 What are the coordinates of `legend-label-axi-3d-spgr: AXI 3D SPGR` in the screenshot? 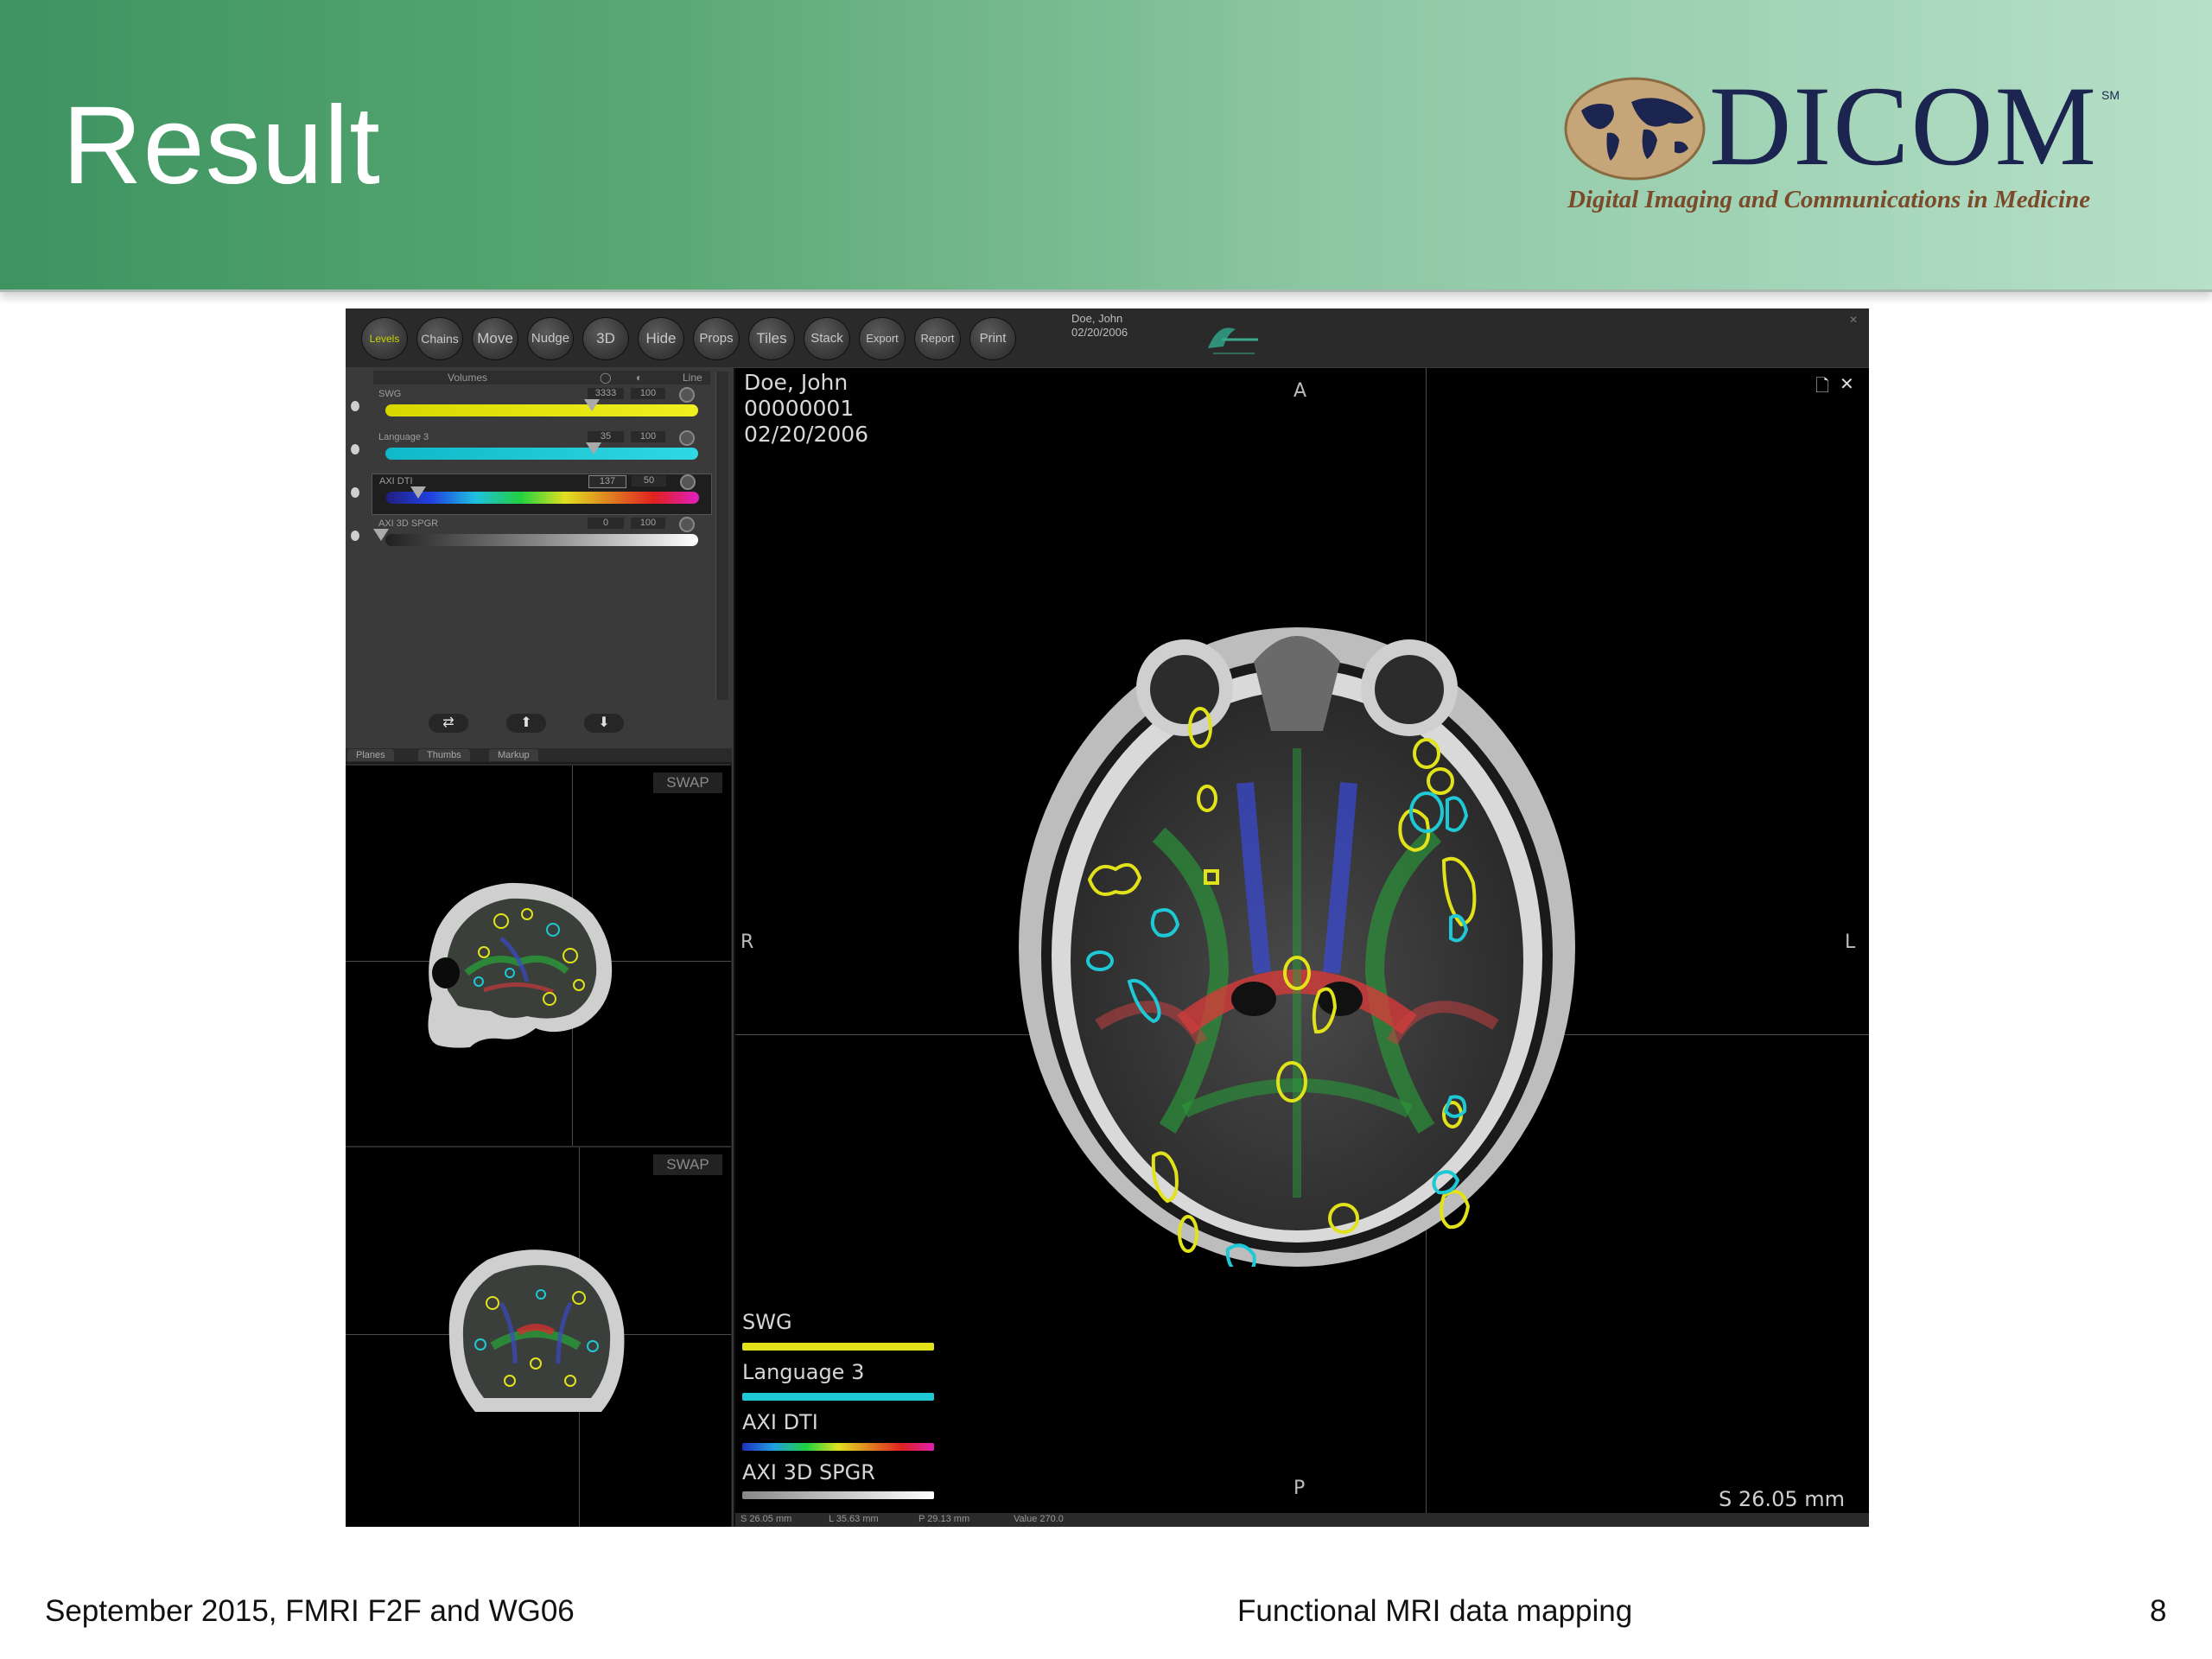 It's located at (808, 1472).